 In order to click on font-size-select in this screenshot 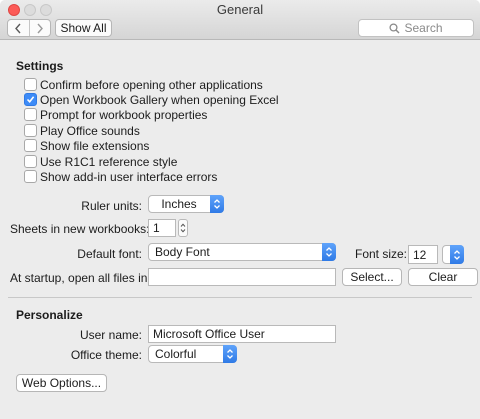, I will do `click(453, 254)`.